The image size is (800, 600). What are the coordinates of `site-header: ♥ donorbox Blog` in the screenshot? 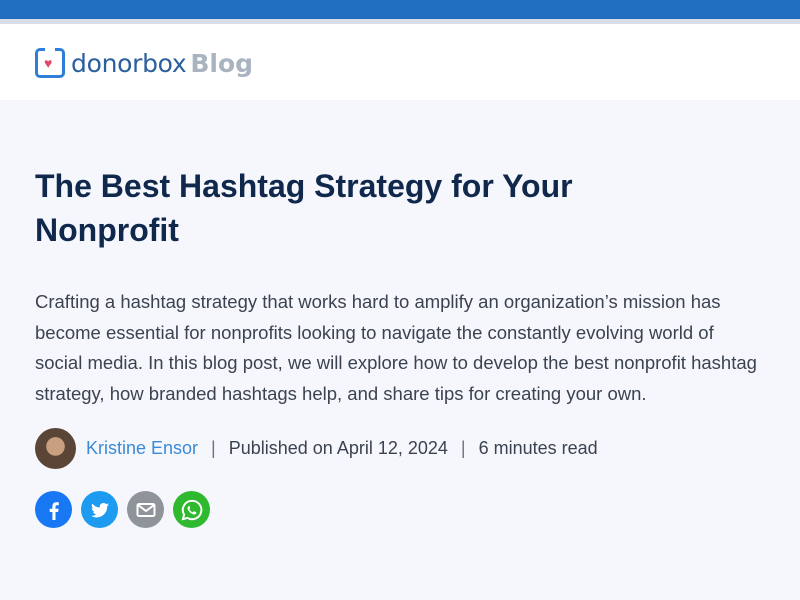 It's located at (400, 62).